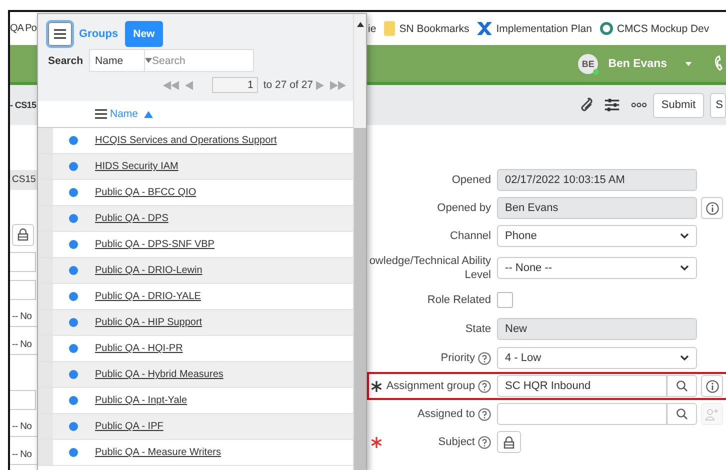 This screenshot has width=726, height=470. What do you see at coordinates (66, 60) in the screenshot?
I see `search-label: Search` at bounding box center [66, 60].